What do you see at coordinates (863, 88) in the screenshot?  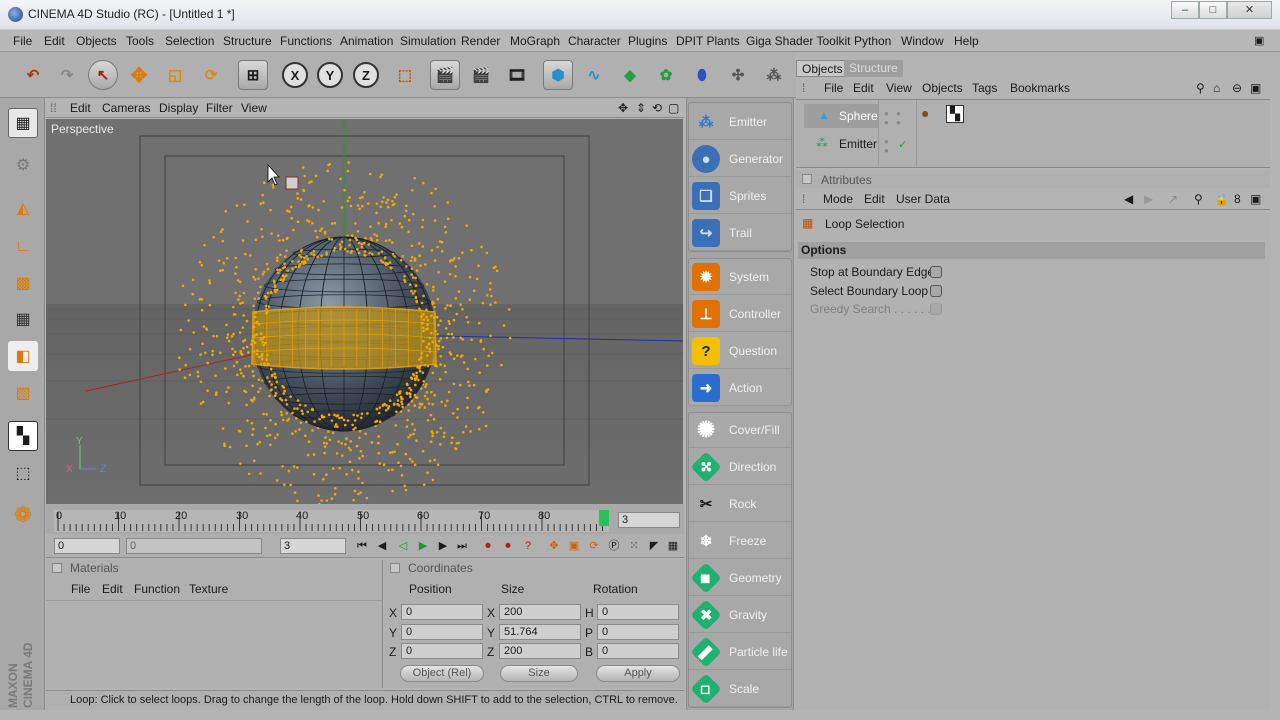 I see `objects-menu-edit: Edit` at bounding box center [863, 88].